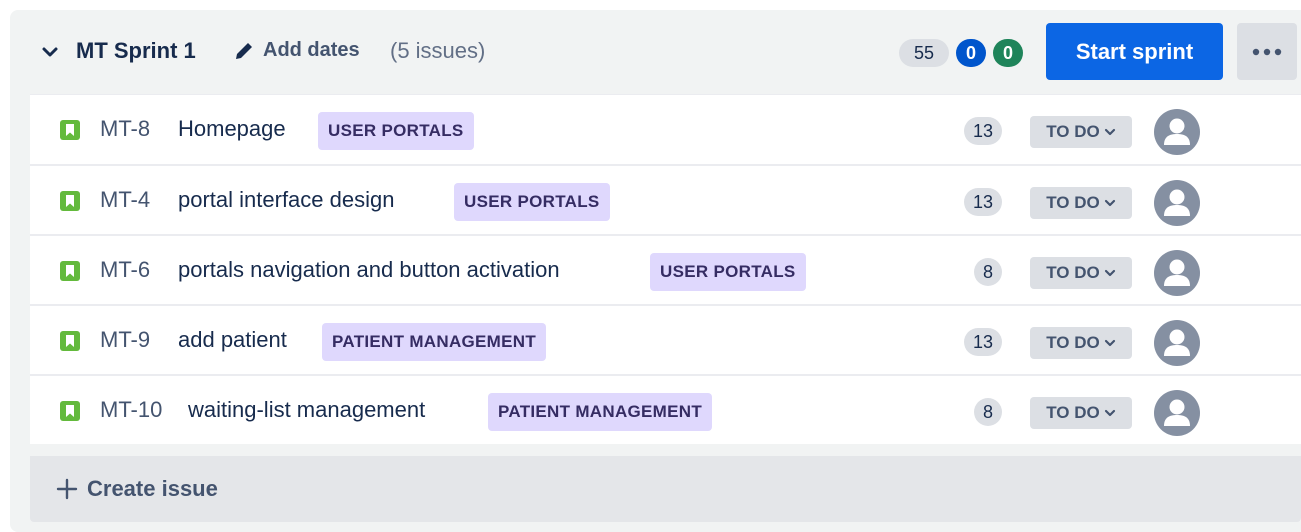  I want to click on issue-summary: portals navigation and button activation, so click(369, 270).